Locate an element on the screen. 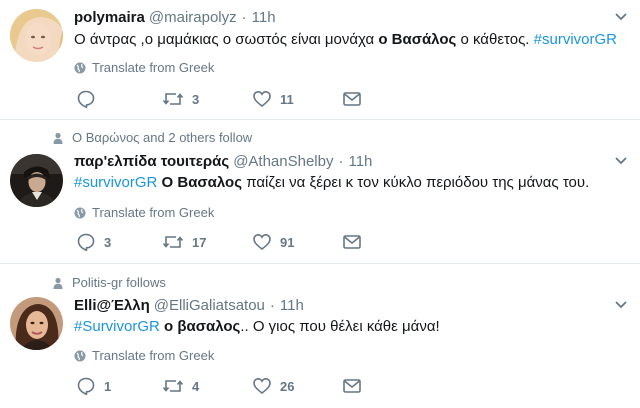  tweet-actions: 3 11 is located at coordinates (226, 99).